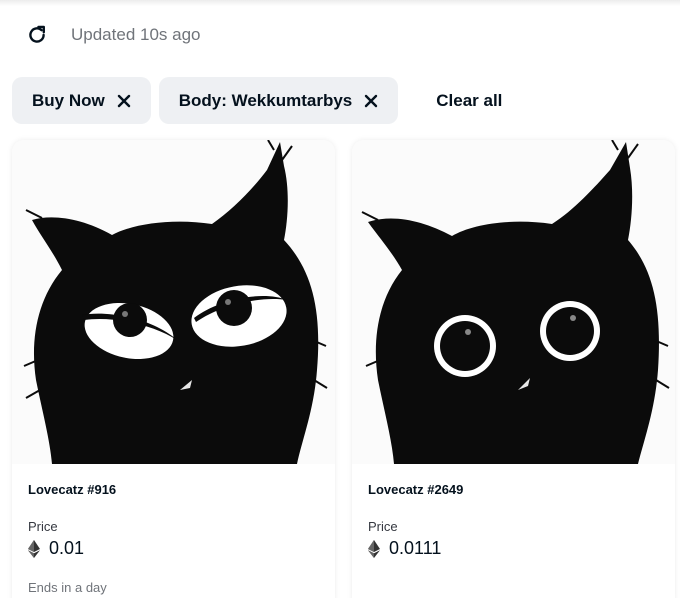 Image resolution: width=680 pixels, height=598 pixels. Describe the element at coordinates (67, 587) in the screenshot. I see `auction-end-text: Ends in a day` at that location.